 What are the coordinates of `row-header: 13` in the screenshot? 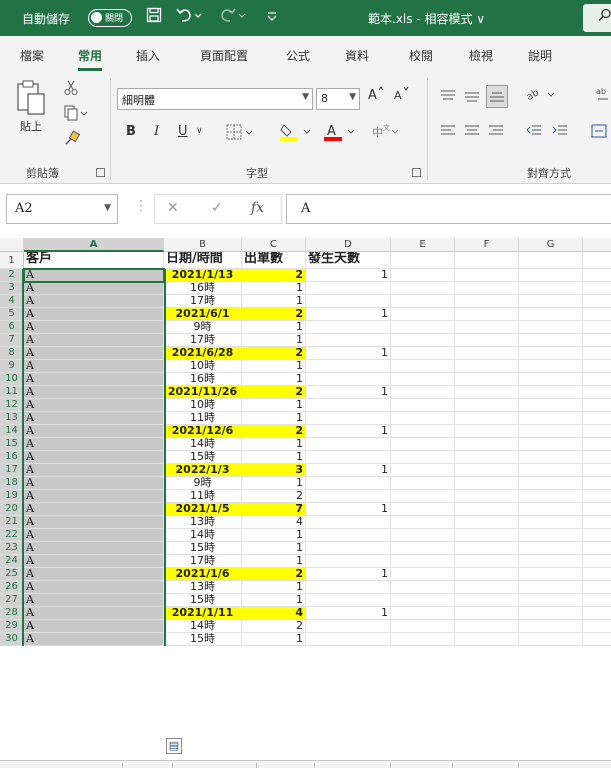 It's located at (12, 418).